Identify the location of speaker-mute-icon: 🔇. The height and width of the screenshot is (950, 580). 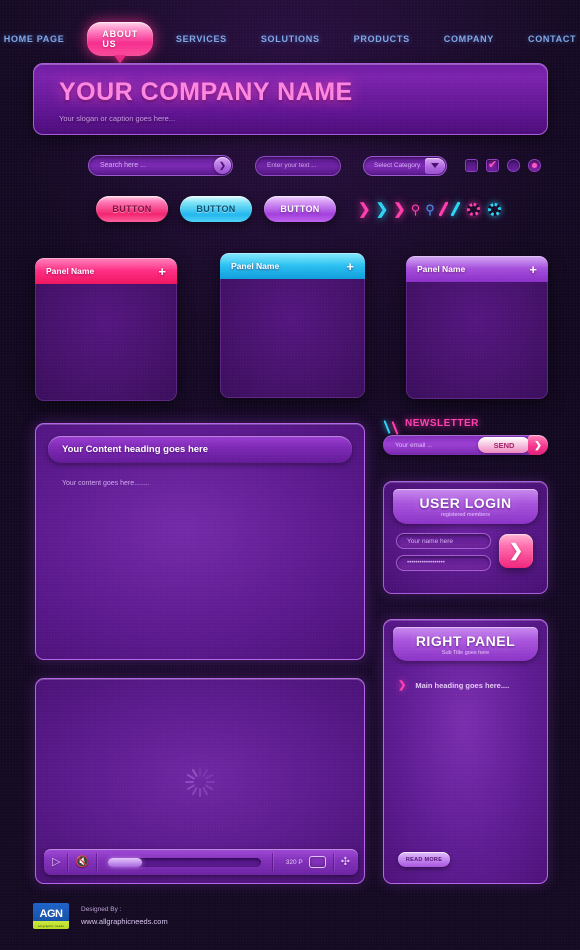
(82, 862).